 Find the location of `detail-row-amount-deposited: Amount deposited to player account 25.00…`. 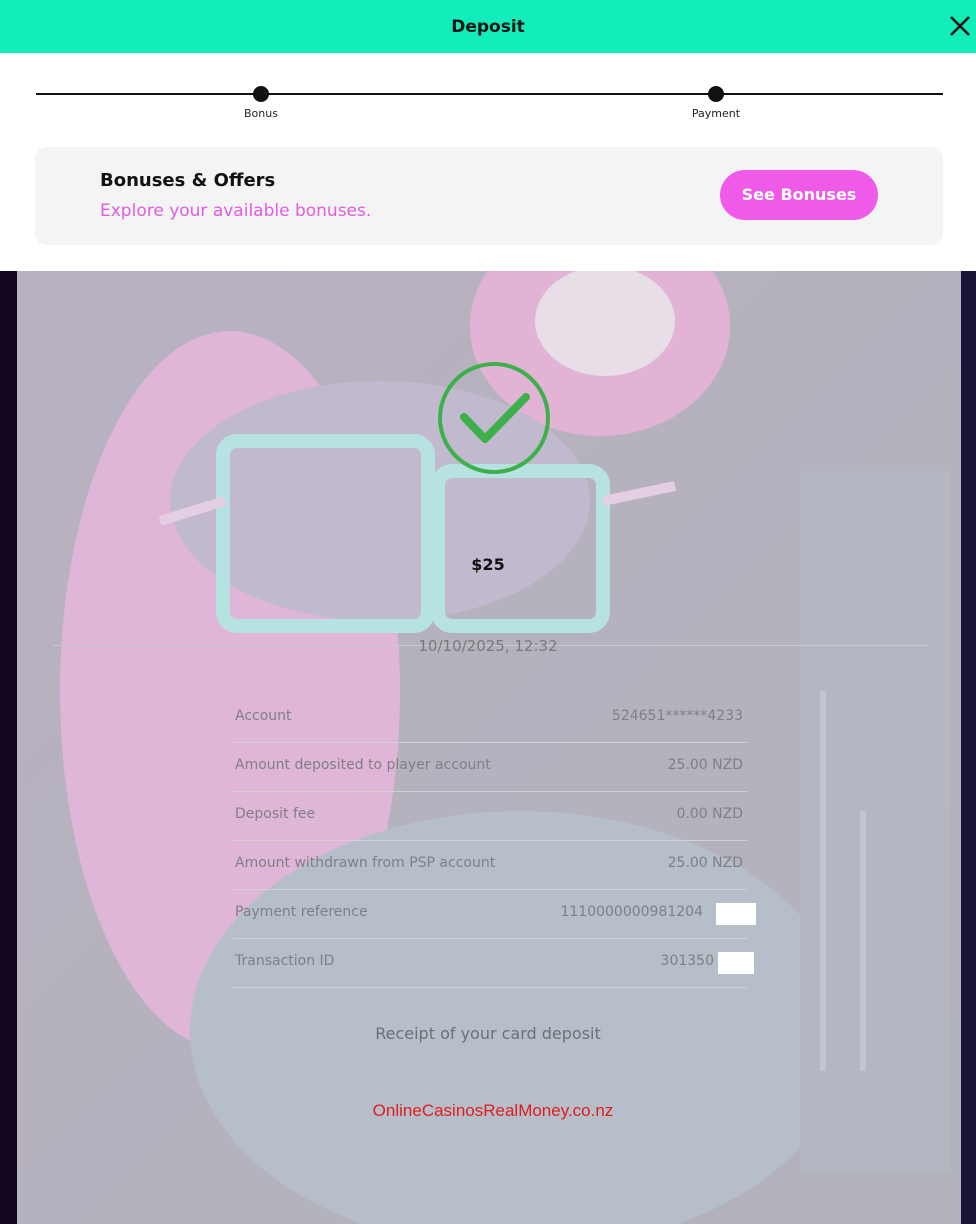

detail-row-amount-deposited: Amount deposited to player account 25.00… is located at coordinates (490, 767).